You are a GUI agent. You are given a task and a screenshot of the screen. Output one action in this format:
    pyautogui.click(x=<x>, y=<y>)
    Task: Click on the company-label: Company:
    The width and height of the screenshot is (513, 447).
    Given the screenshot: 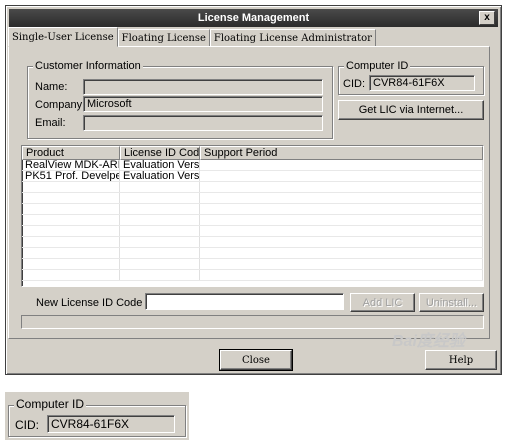 What is the action you would take?
    pyautogui.click(x=60, y=105)
    